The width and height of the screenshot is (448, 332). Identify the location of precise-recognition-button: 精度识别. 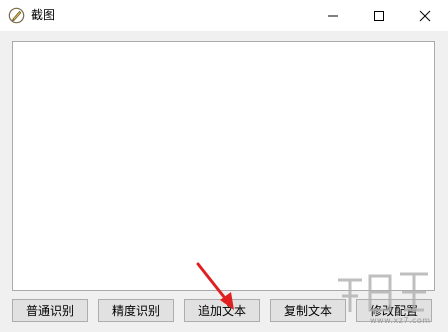
(136, 310).